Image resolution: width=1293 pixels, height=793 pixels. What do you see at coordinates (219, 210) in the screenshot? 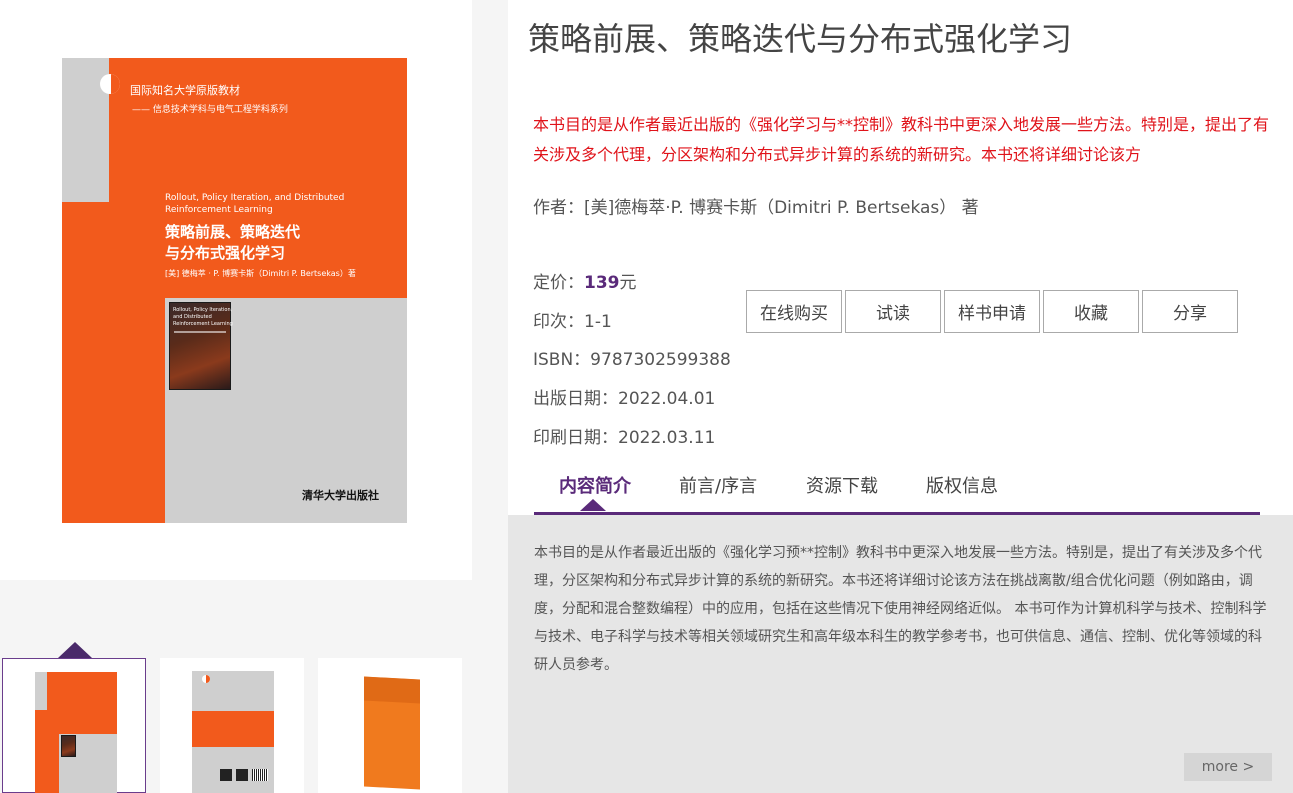
I see `cover-title-en-2: Reinforcement Learning` at bounding box center [219, 210].